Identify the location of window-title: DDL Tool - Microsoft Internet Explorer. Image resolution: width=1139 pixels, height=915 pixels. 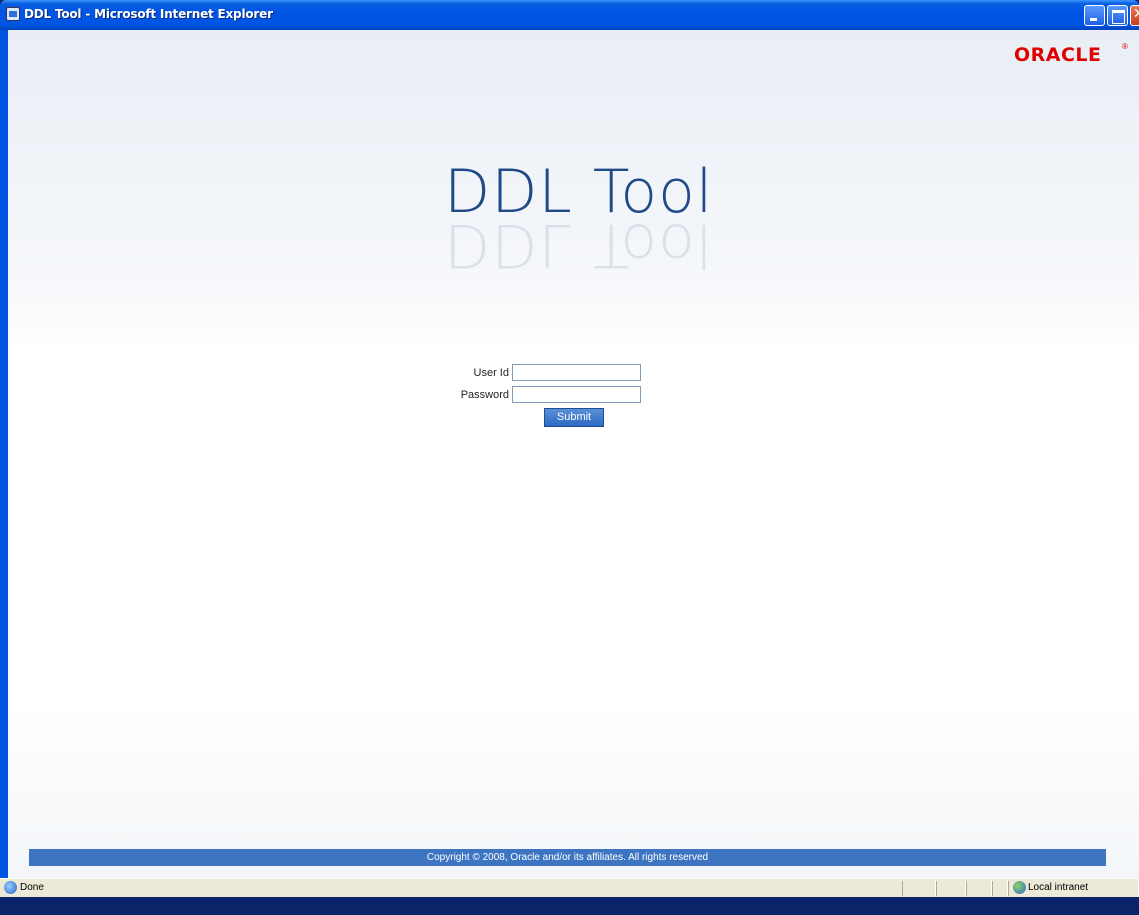
(148, 14).